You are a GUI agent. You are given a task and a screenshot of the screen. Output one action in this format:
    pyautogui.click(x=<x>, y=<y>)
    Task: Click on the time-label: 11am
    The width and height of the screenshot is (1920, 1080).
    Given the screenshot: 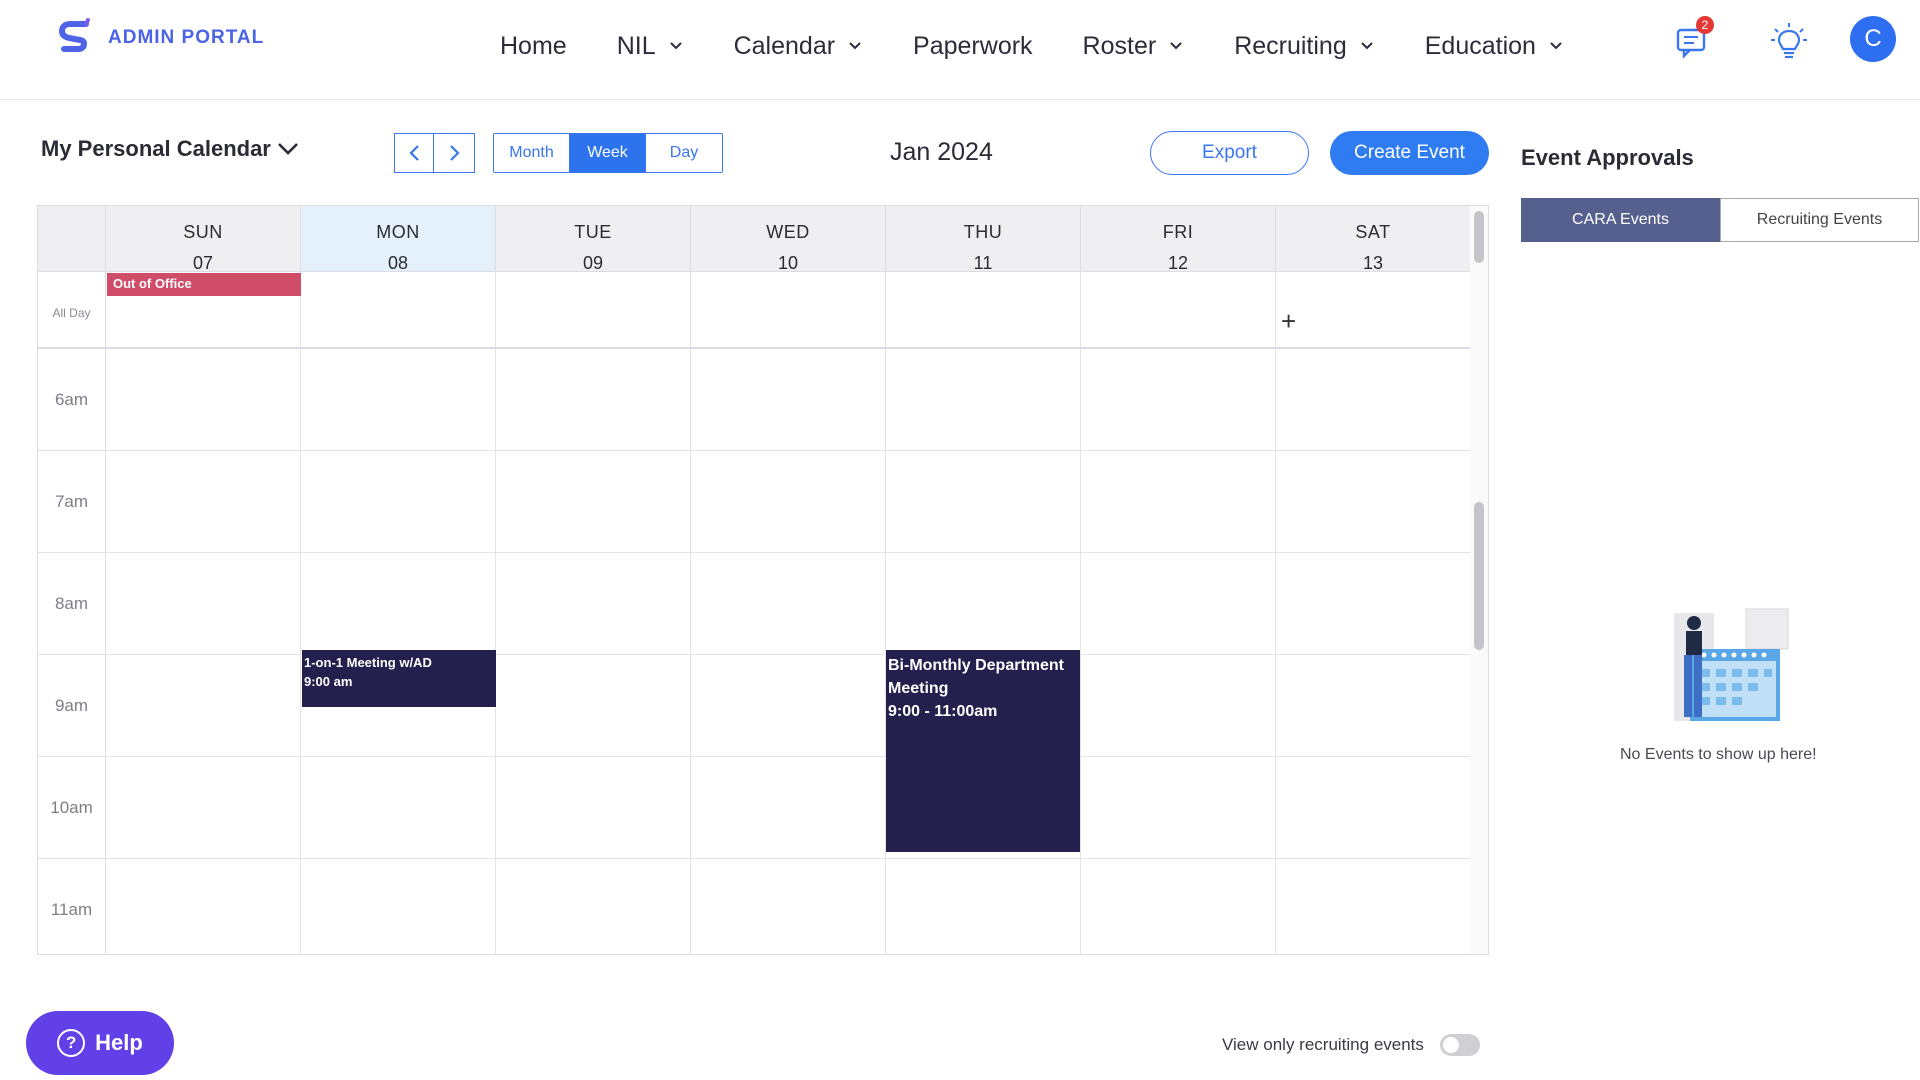 What is the action you would take?
    pyautogui.click(x=72, y=906)
    